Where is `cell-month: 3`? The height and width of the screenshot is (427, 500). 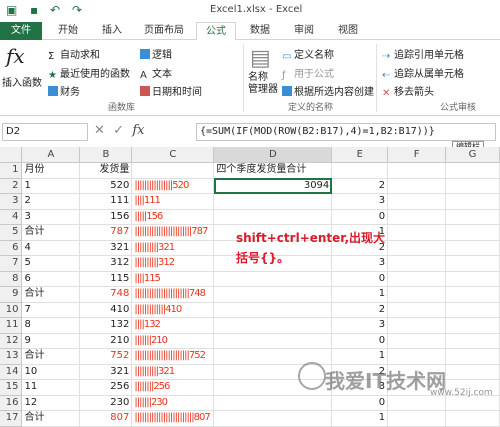
cell-month: 3 is located at coordinates (51, 217).